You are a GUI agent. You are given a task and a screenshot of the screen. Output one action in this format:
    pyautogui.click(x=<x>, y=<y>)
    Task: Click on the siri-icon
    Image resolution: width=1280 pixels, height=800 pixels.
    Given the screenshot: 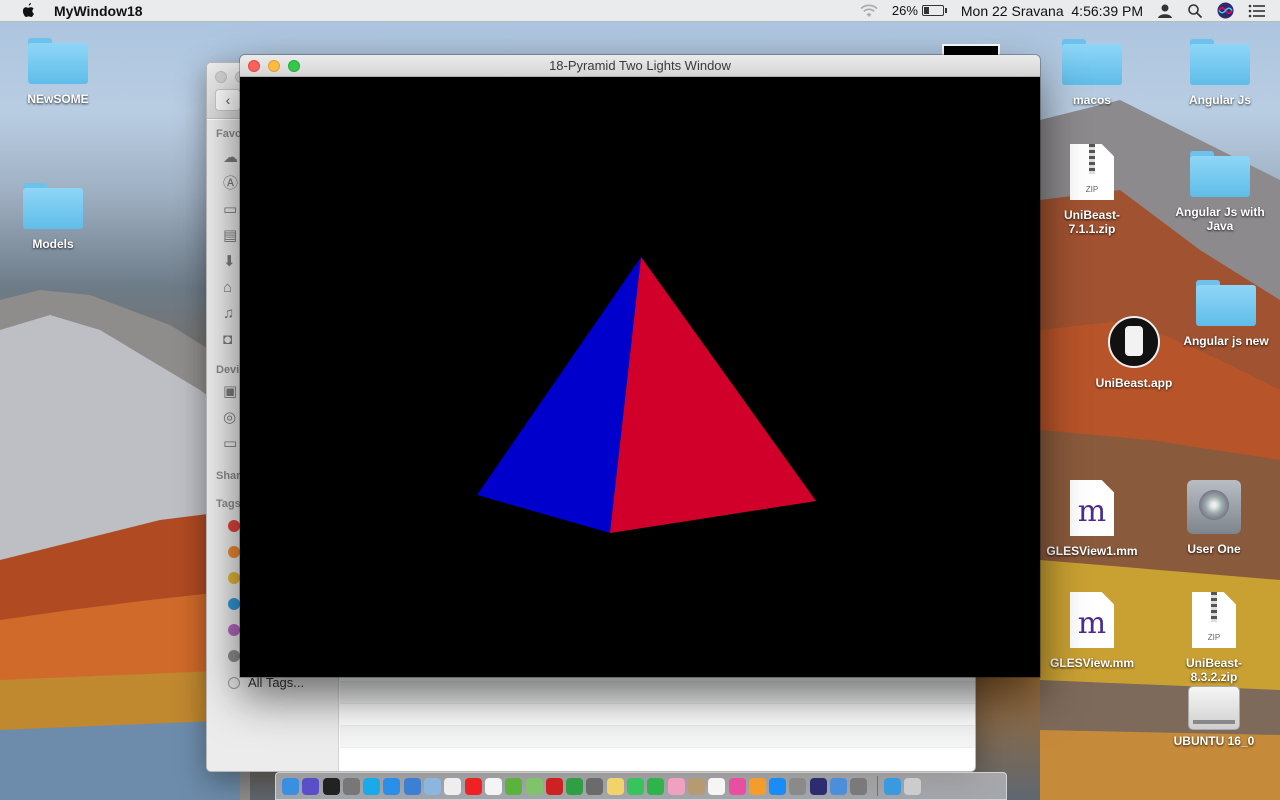 What is the action you would take?
    pyautogui.click(x=1225, y=10)
    